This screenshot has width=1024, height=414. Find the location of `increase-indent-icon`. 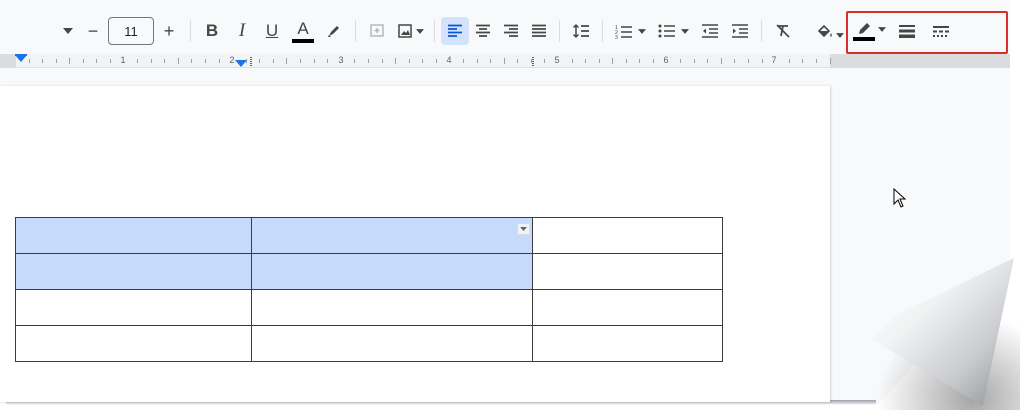

increase-indent-icon is located at coordinates (740, 31).